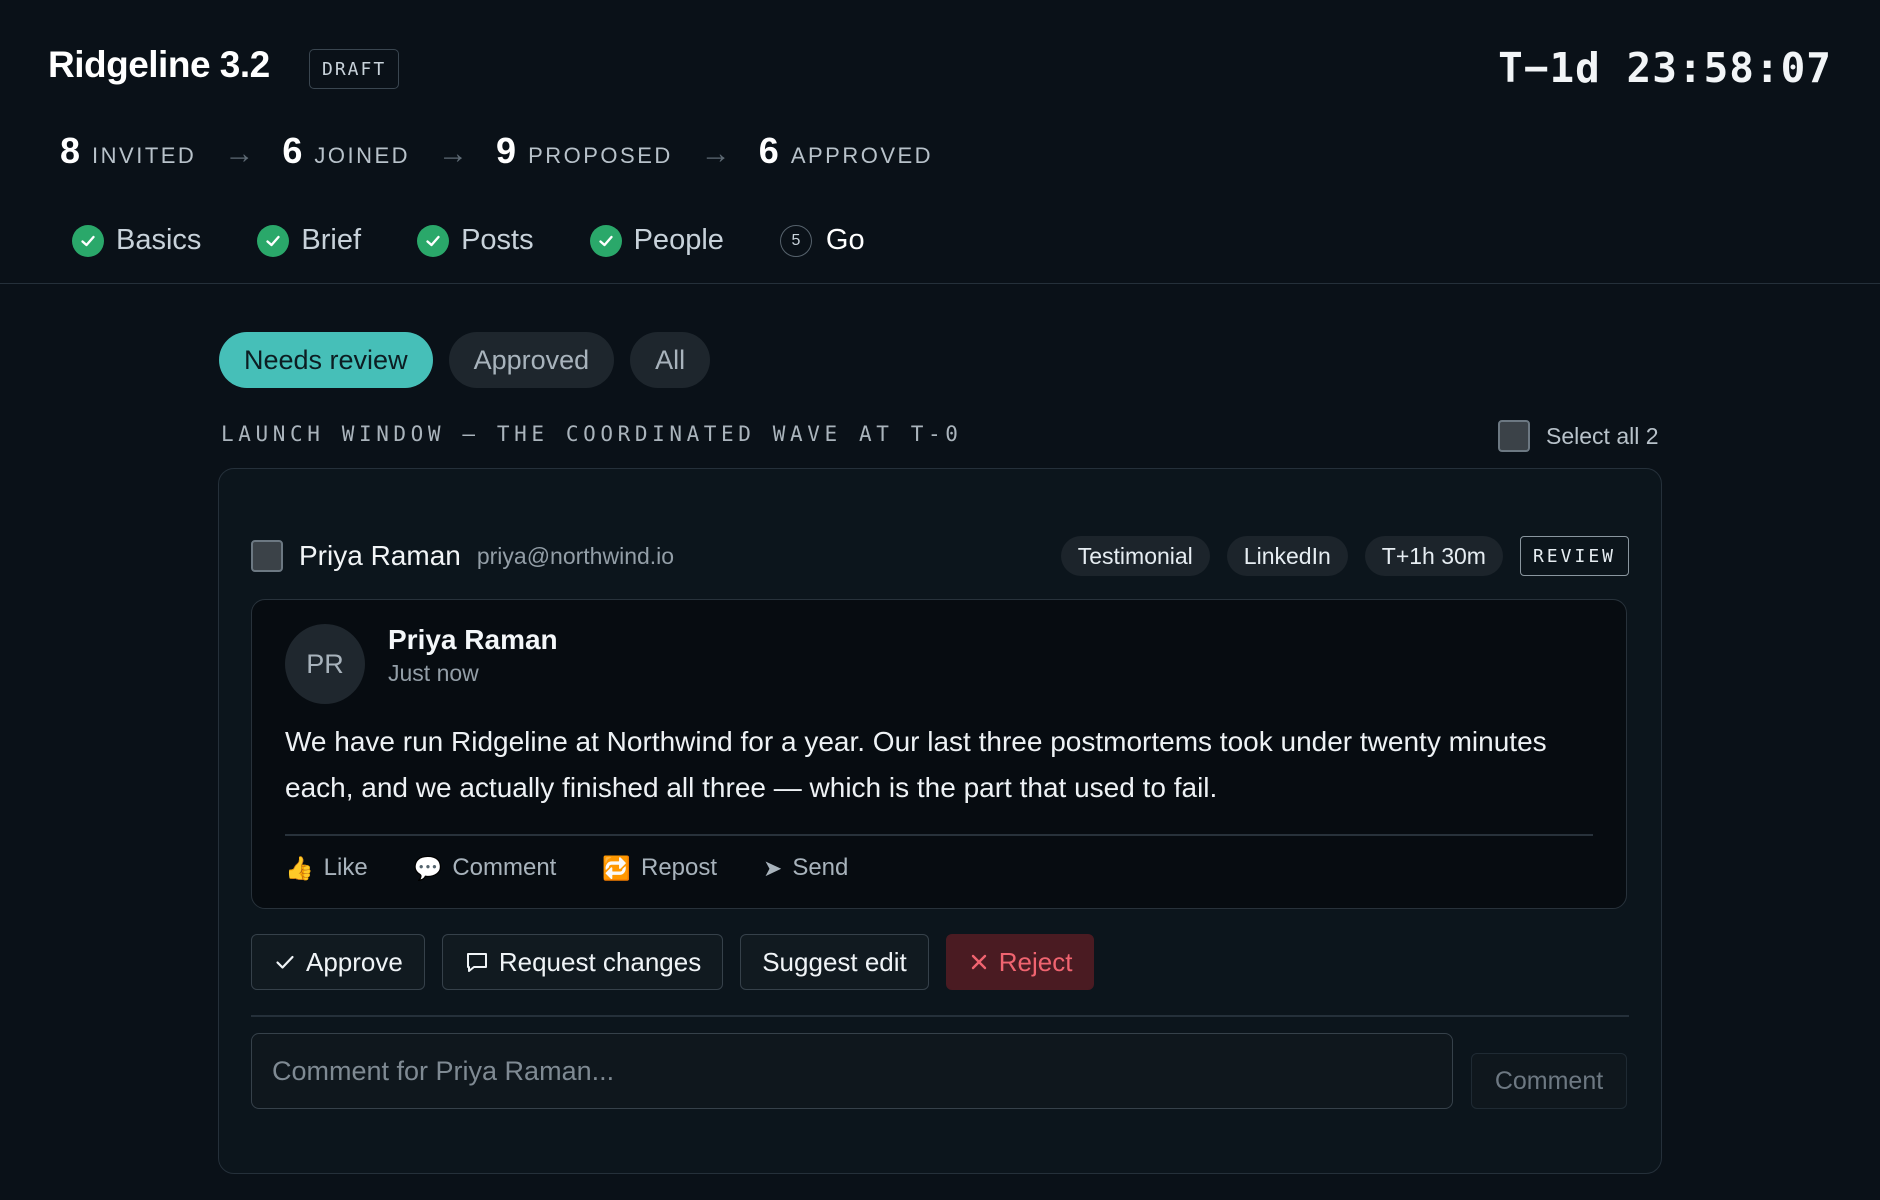 This screenshot has height=1200, width=1880. What do you see at coordinates (862, 155) in the screenshot?
I see `funnel-label: APPROVED` at bounding box center [862, 155].